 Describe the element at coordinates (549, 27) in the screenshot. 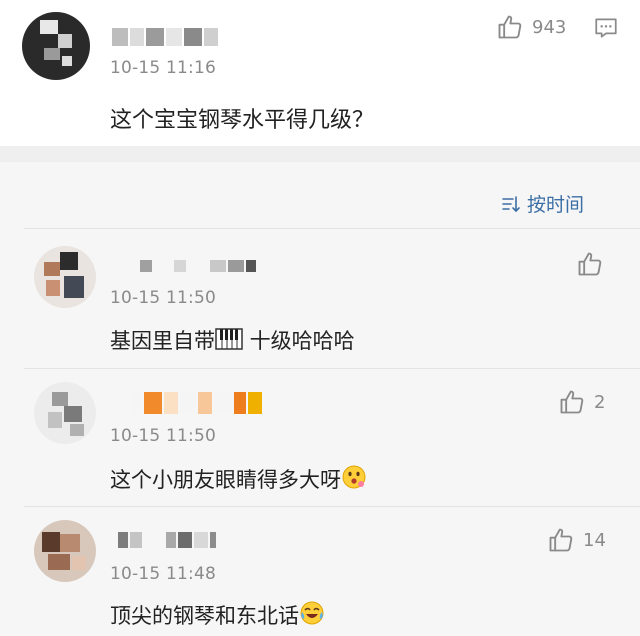

I see `like-count: 943` at that location.